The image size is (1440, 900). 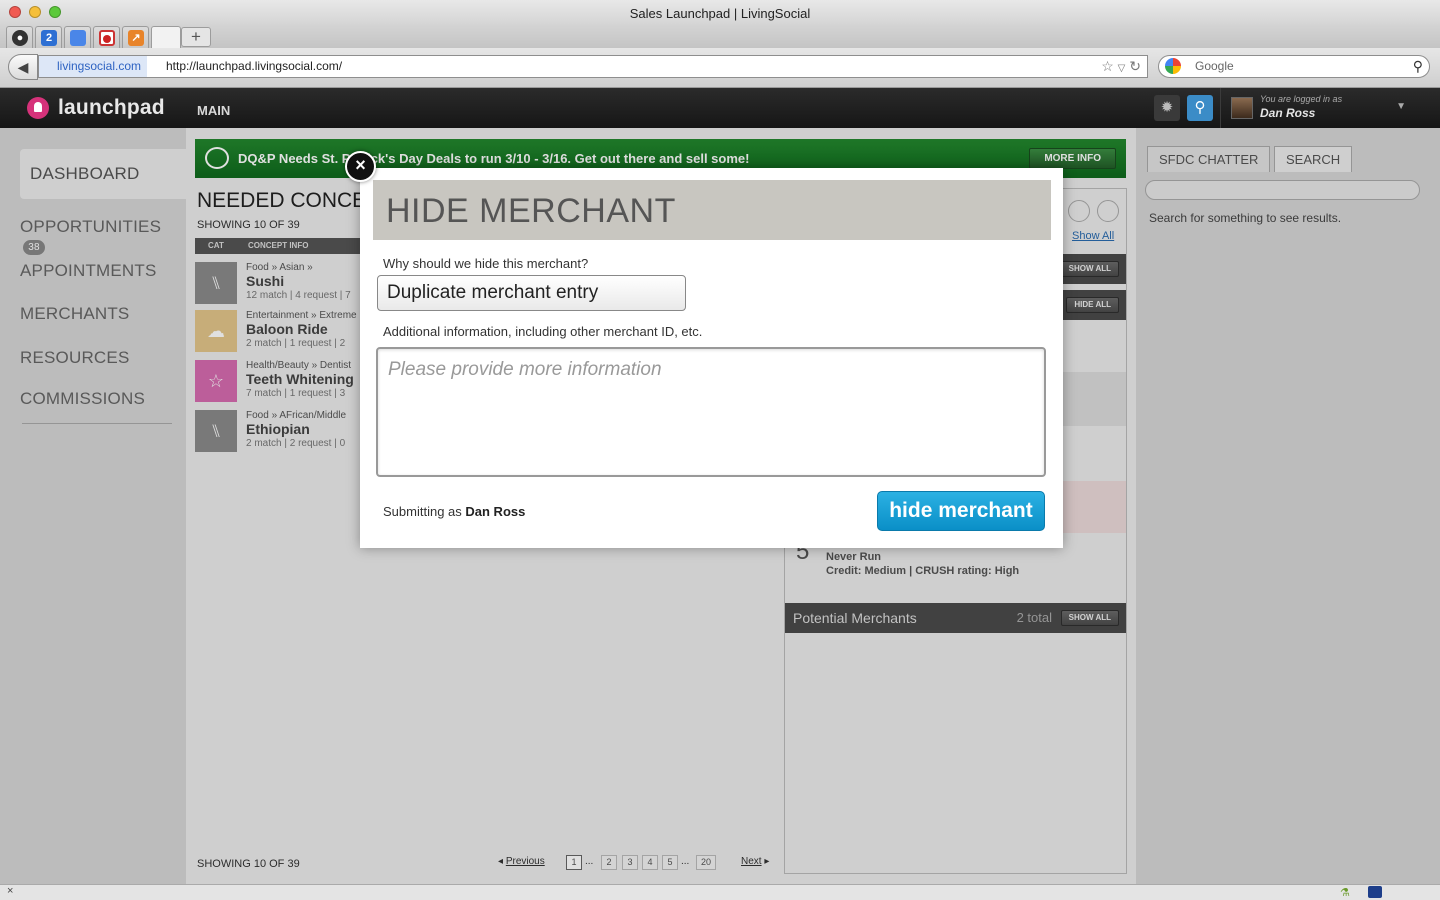 What do you see at coordinates (93, 66) in the screenshot?
I see `url-host: livingsocial.com` at bounding box center [93, 66].